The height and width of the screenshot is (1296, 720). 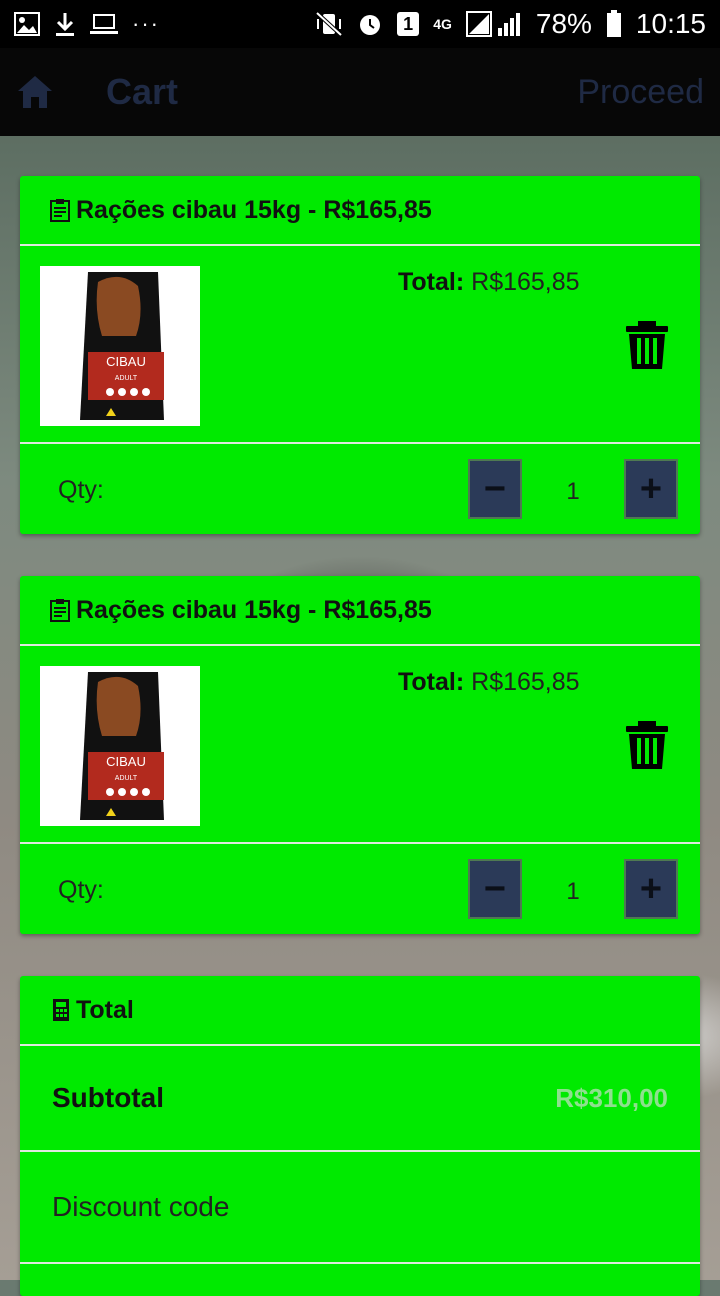 I want to click on summary-header: Total, so click(x=360, y=1011).